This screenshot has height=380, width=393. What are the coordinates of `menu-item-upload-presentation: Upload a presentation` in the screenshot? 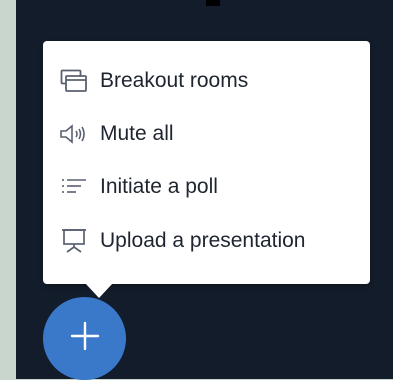 It's located at (206, 241).